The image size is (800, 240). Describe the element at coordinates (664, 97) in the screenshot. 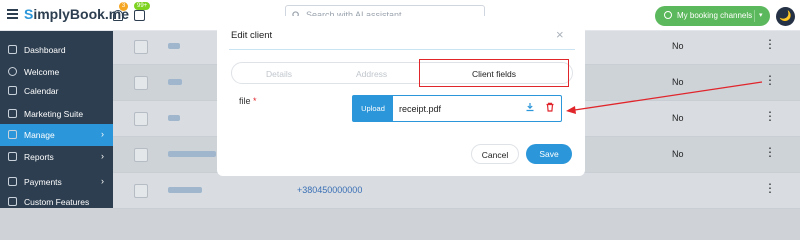

I see `annotation-arrow` at that location.